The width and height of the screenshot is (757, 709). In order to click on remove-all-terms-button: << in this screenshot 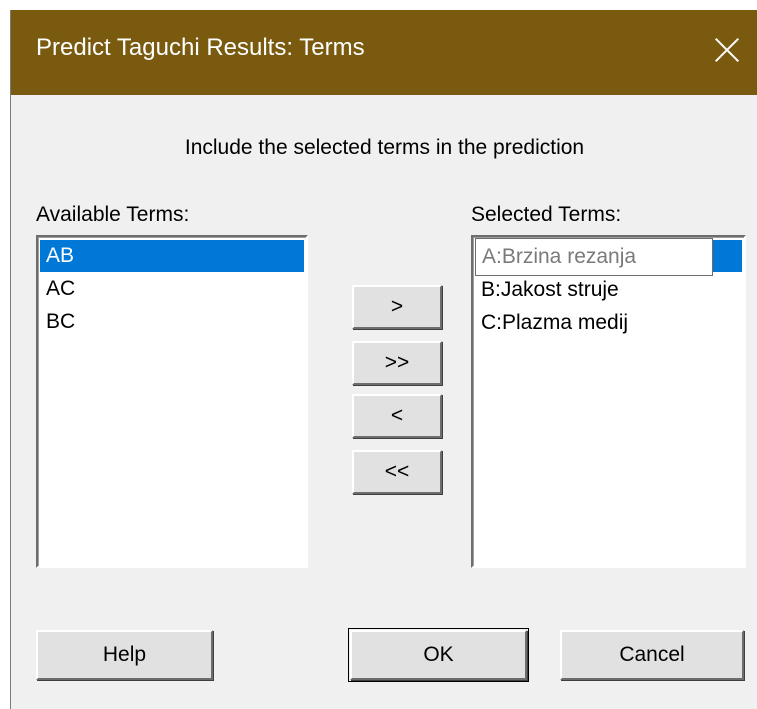, I will do `click(397, 472)`.